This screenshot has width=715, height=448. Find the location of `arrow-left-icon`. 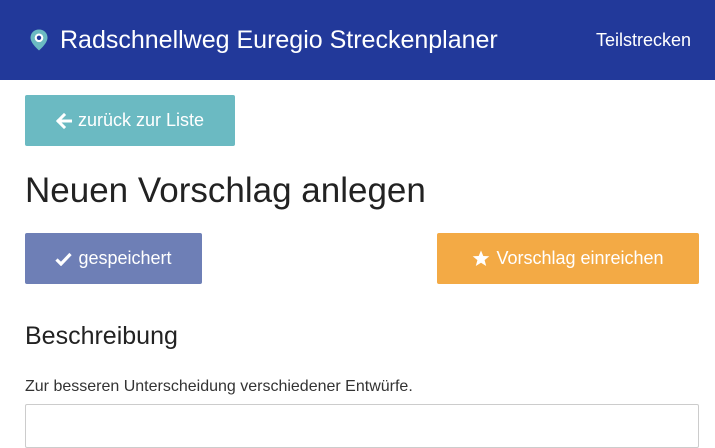

arrow-left-icon is located at coordinates (63, 120).